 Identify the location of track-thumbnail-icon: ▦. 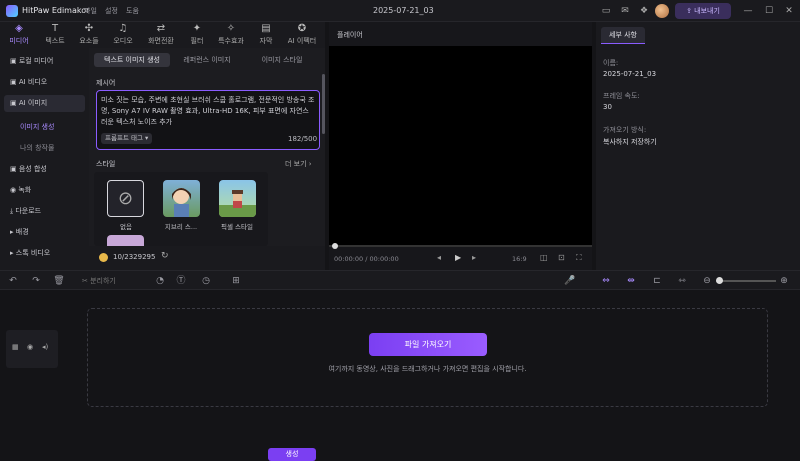
(15, 347).